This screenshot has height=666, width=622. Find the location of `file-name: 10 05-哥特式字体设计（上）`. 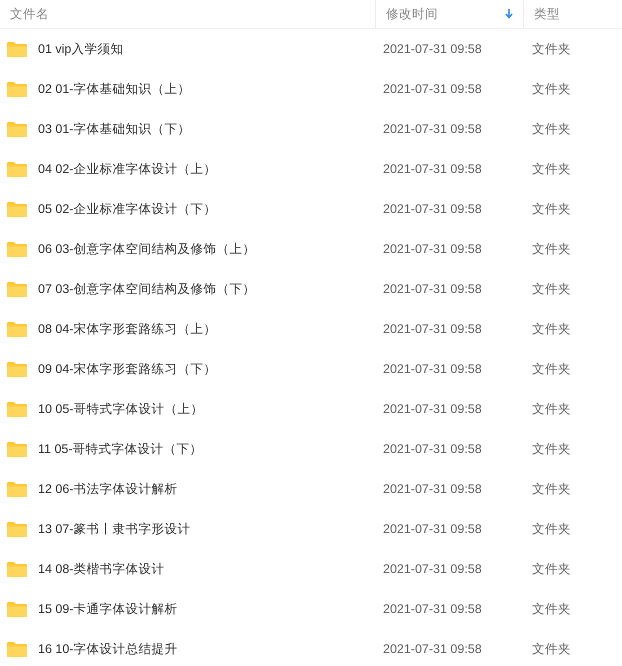

file-name: 10 05-哥特式字体设计（上） is located at coordinates (121, 409).